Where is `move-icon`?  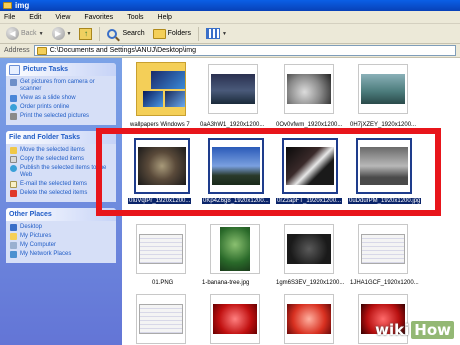
move-icon is located at coordinates (13, 150).